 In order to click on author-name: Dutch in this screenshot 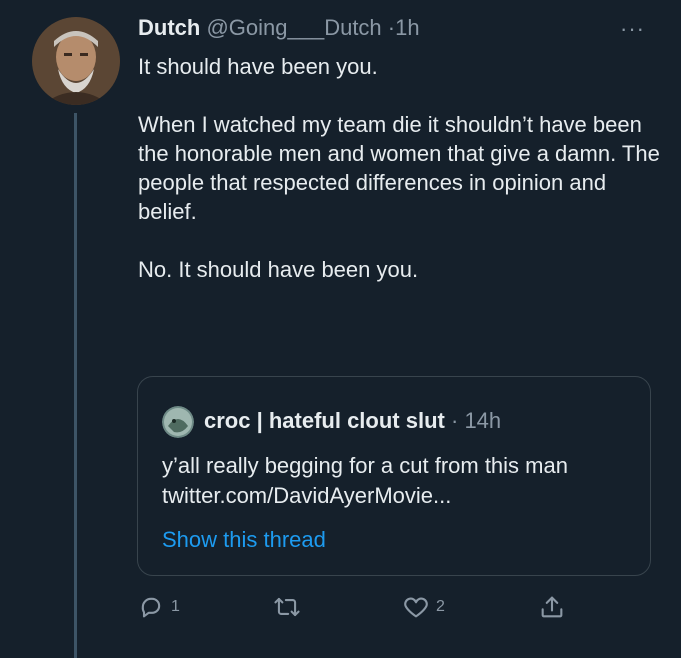, I will do `click(169, 27)`.